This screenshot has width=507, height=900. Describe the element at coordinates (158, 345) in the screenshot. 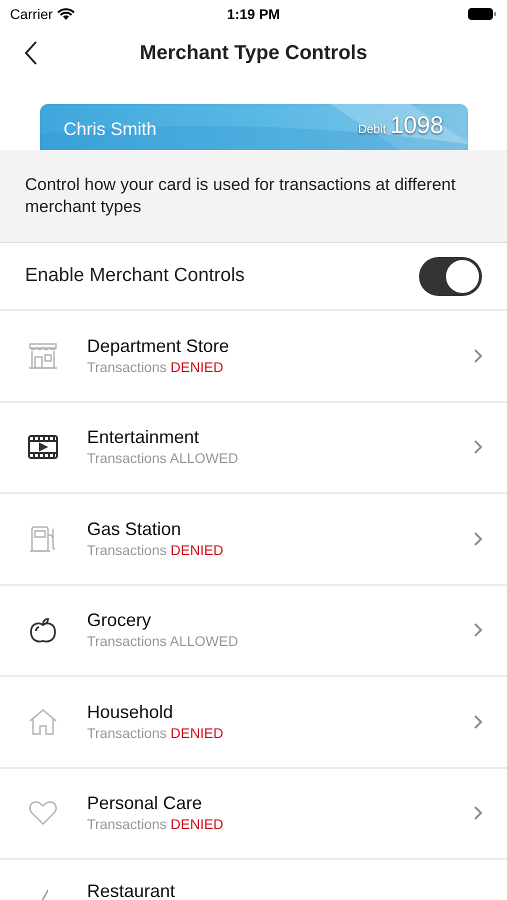

I see `merchant-name: Department Store` at that location.